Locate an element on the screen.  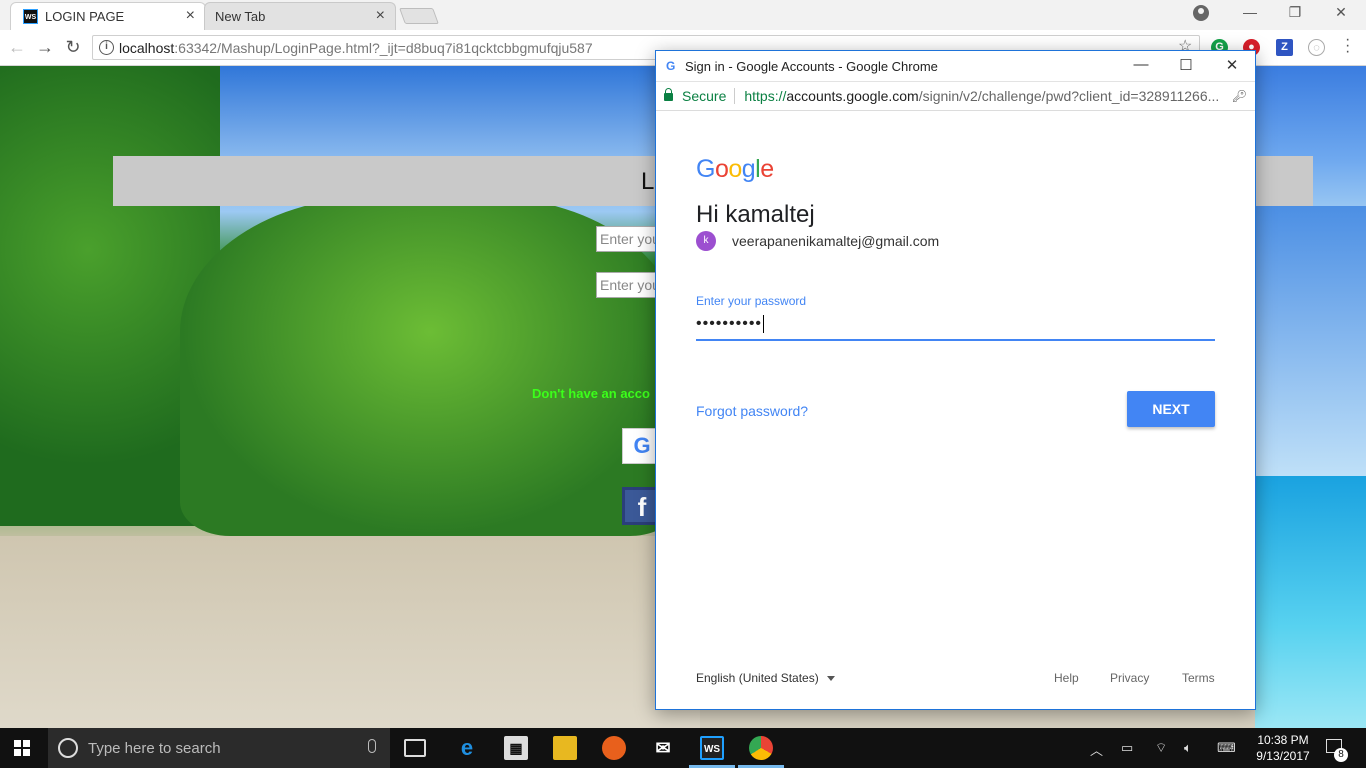
password-label: Enter your password is located at coordinates (751, 301).